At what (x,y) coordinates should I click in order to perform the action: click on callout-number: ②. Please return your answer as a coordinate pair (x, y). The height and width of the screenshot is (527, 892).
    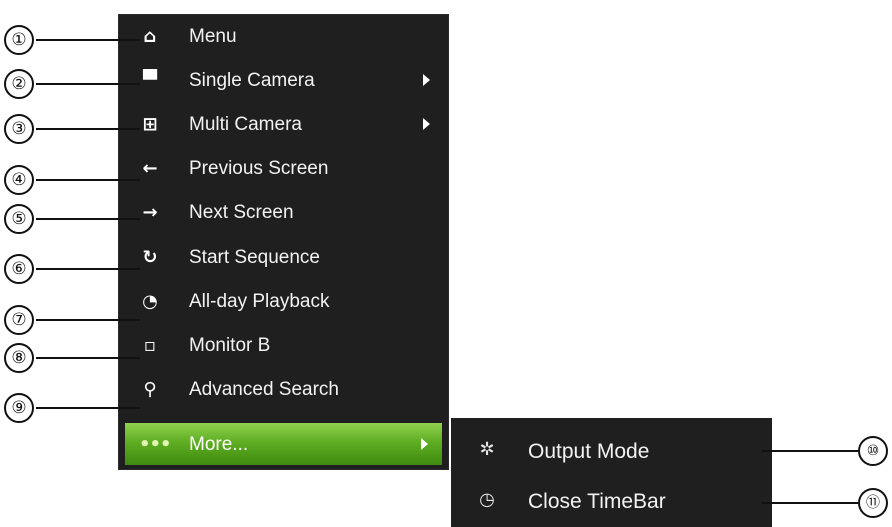
    Looking at the image, I should click on (19, 84).